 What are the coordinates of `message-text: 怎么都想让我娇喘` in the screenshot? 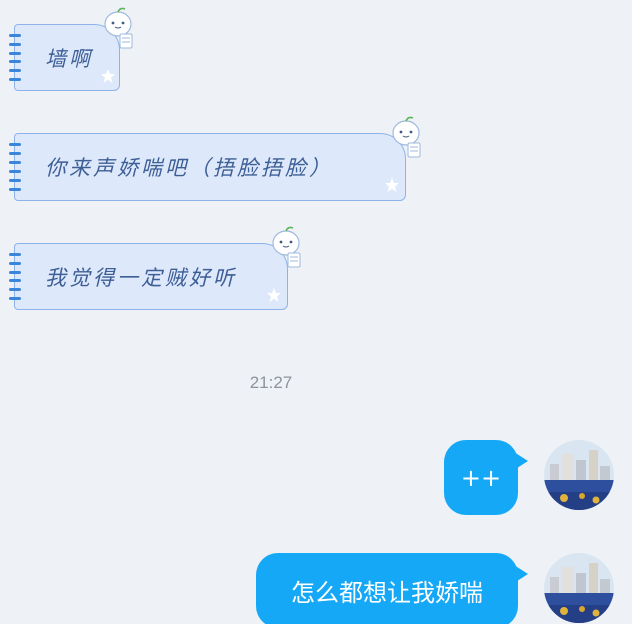 It's located at (387, 593).